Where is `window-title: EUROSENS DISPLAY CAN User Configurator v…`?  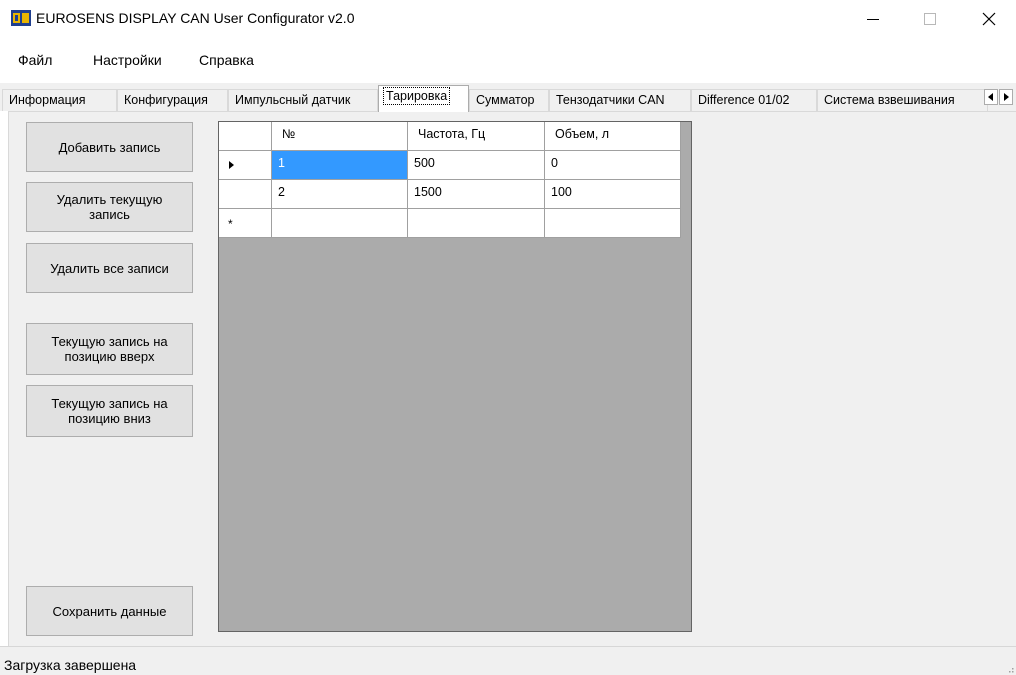
window-title: EUROSENS DISPLAY CAN User Configurator v… is located at coordinates (195, 18).